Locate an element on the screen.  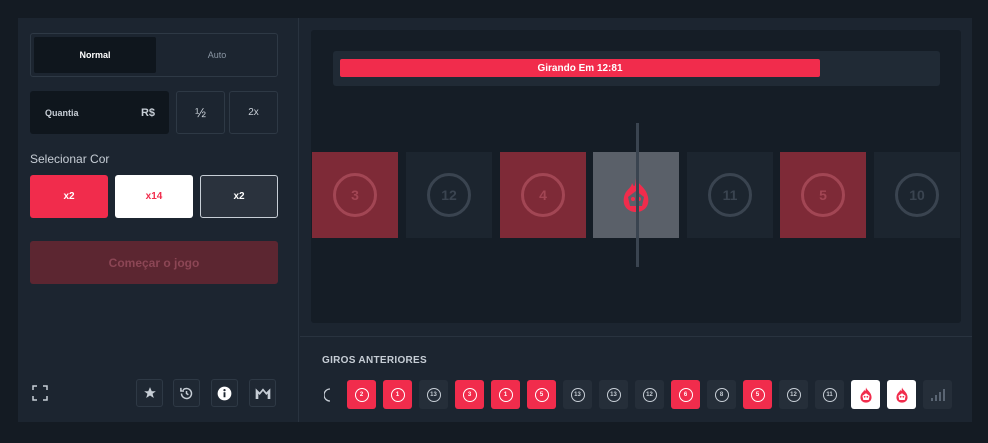
tile-number: 11 is located at coordinates (730, 195).